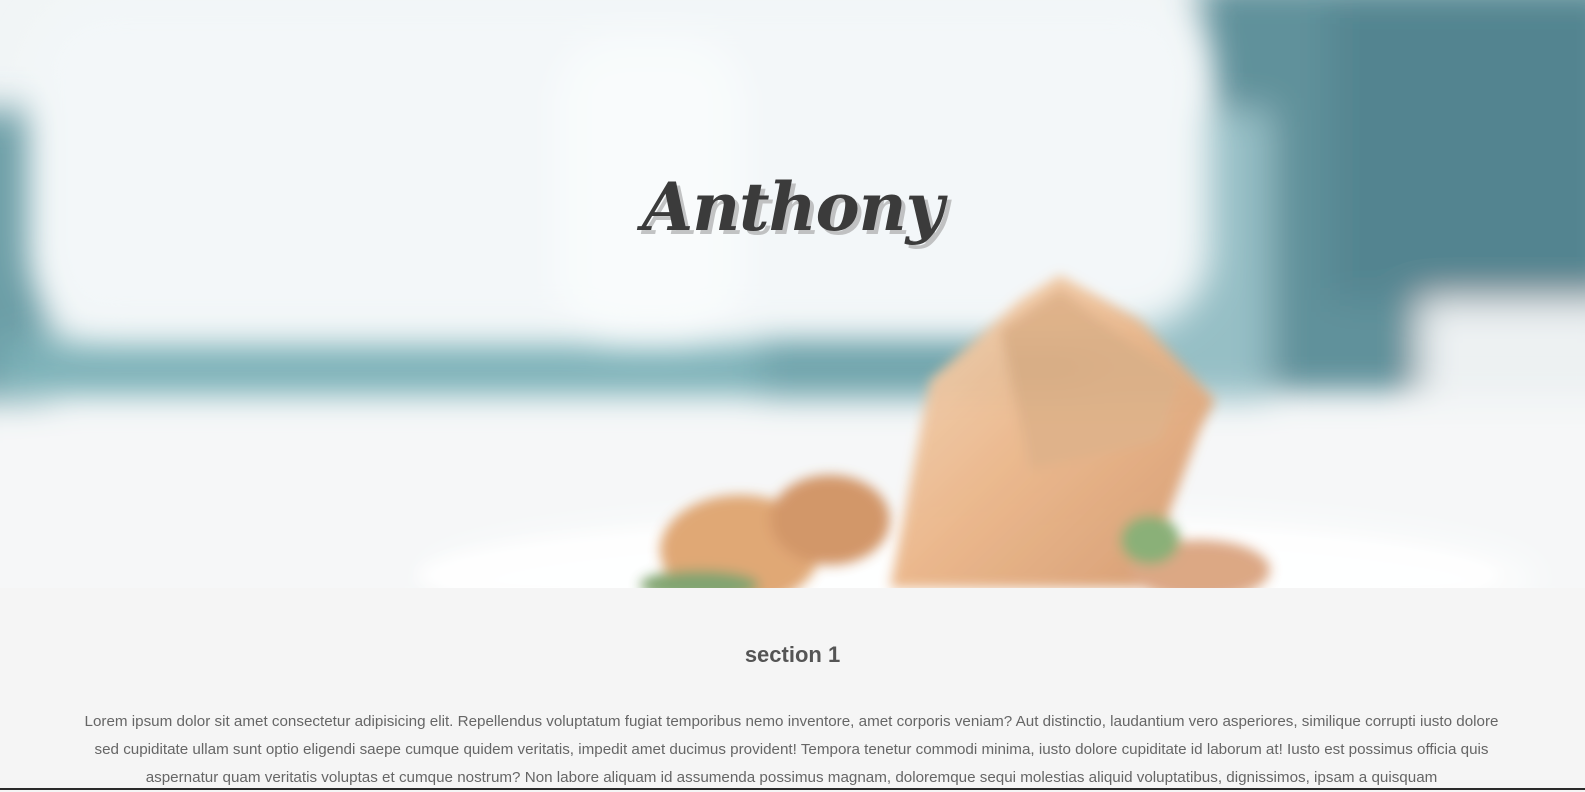 Image resolution: width=1585 pixels, height=792 pixels. Describe the element at coordinates (792, 207) in the screenshot. I see `hero-title: Anthony` at that location.